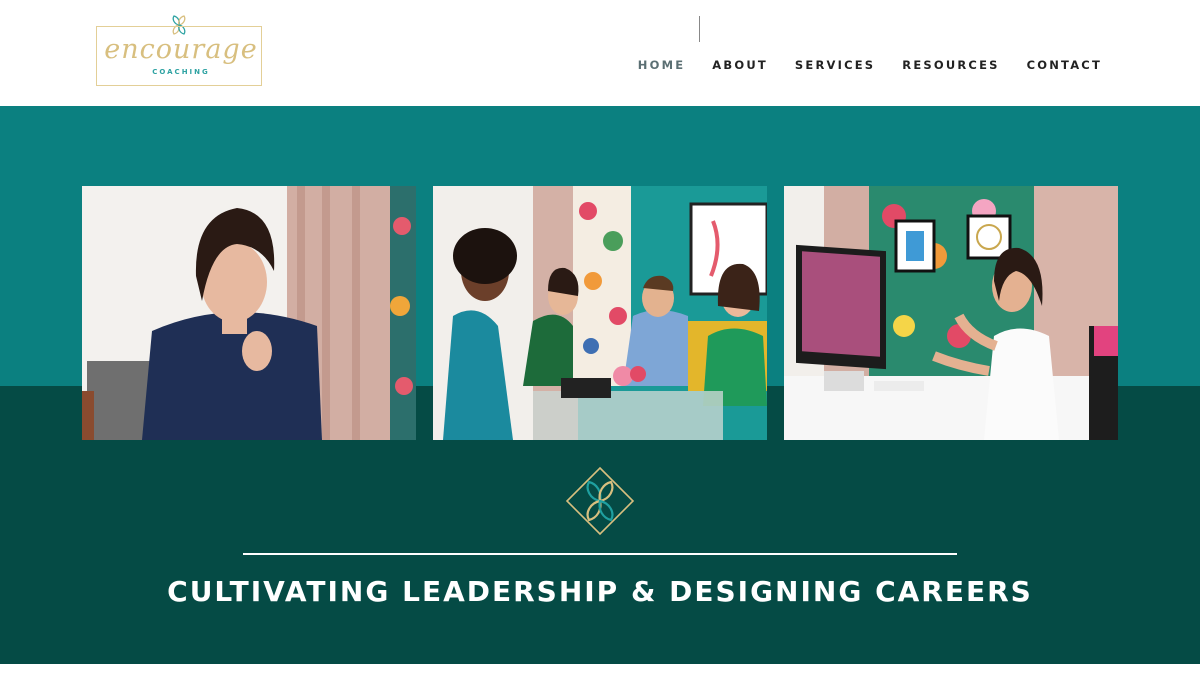  What do you see at coordinates (699, 29) in the screenshot?
I see `header-divider` at bounding box center [699, 29].